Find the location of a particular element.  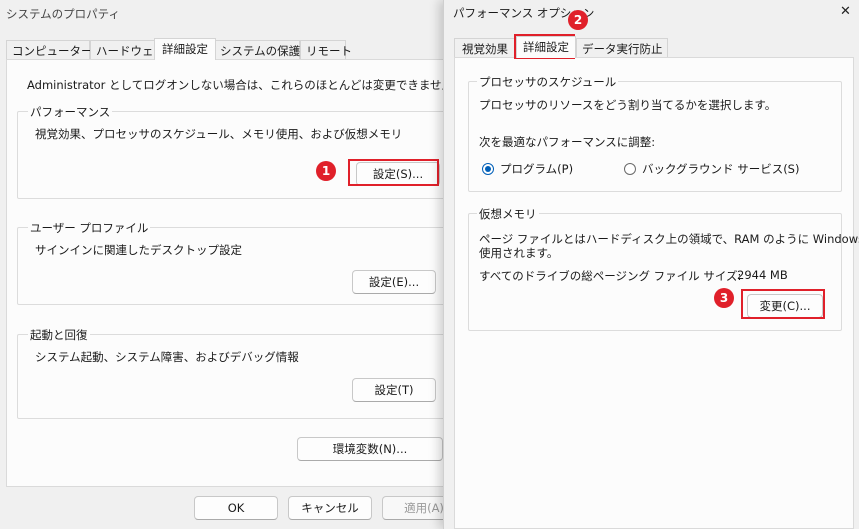

tab-bar: 視覚効果 詳細設定 データ実行防止 is located at coordinates (654, 47).